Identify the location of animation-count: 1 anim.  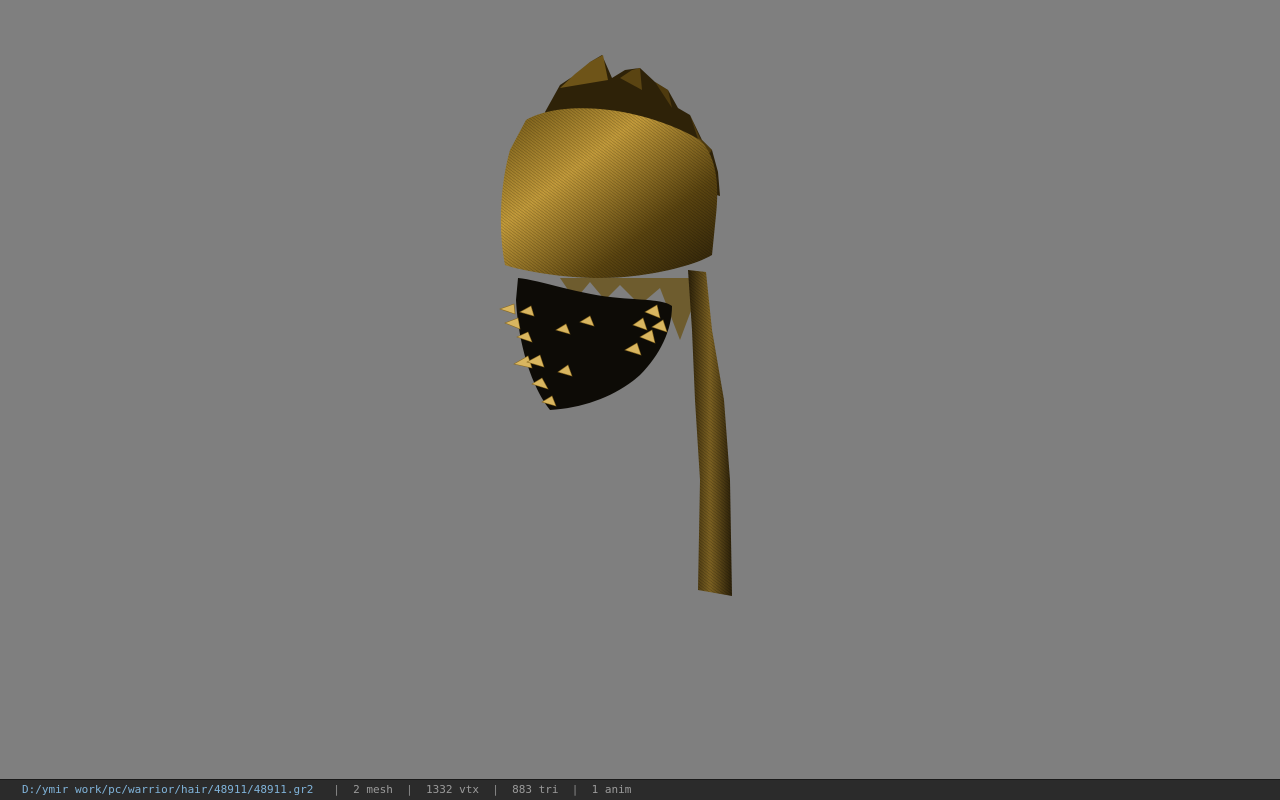
(611, 789).